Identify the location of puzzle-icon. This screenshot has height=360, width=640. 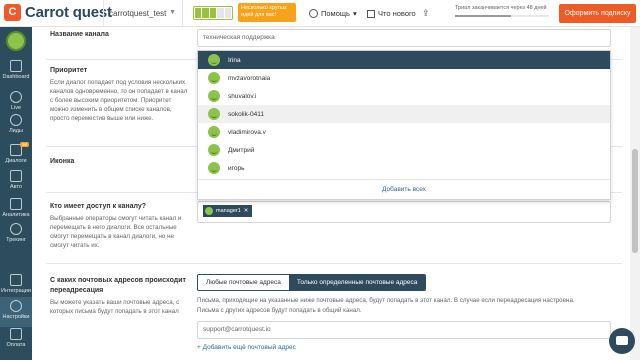
(16, 280).